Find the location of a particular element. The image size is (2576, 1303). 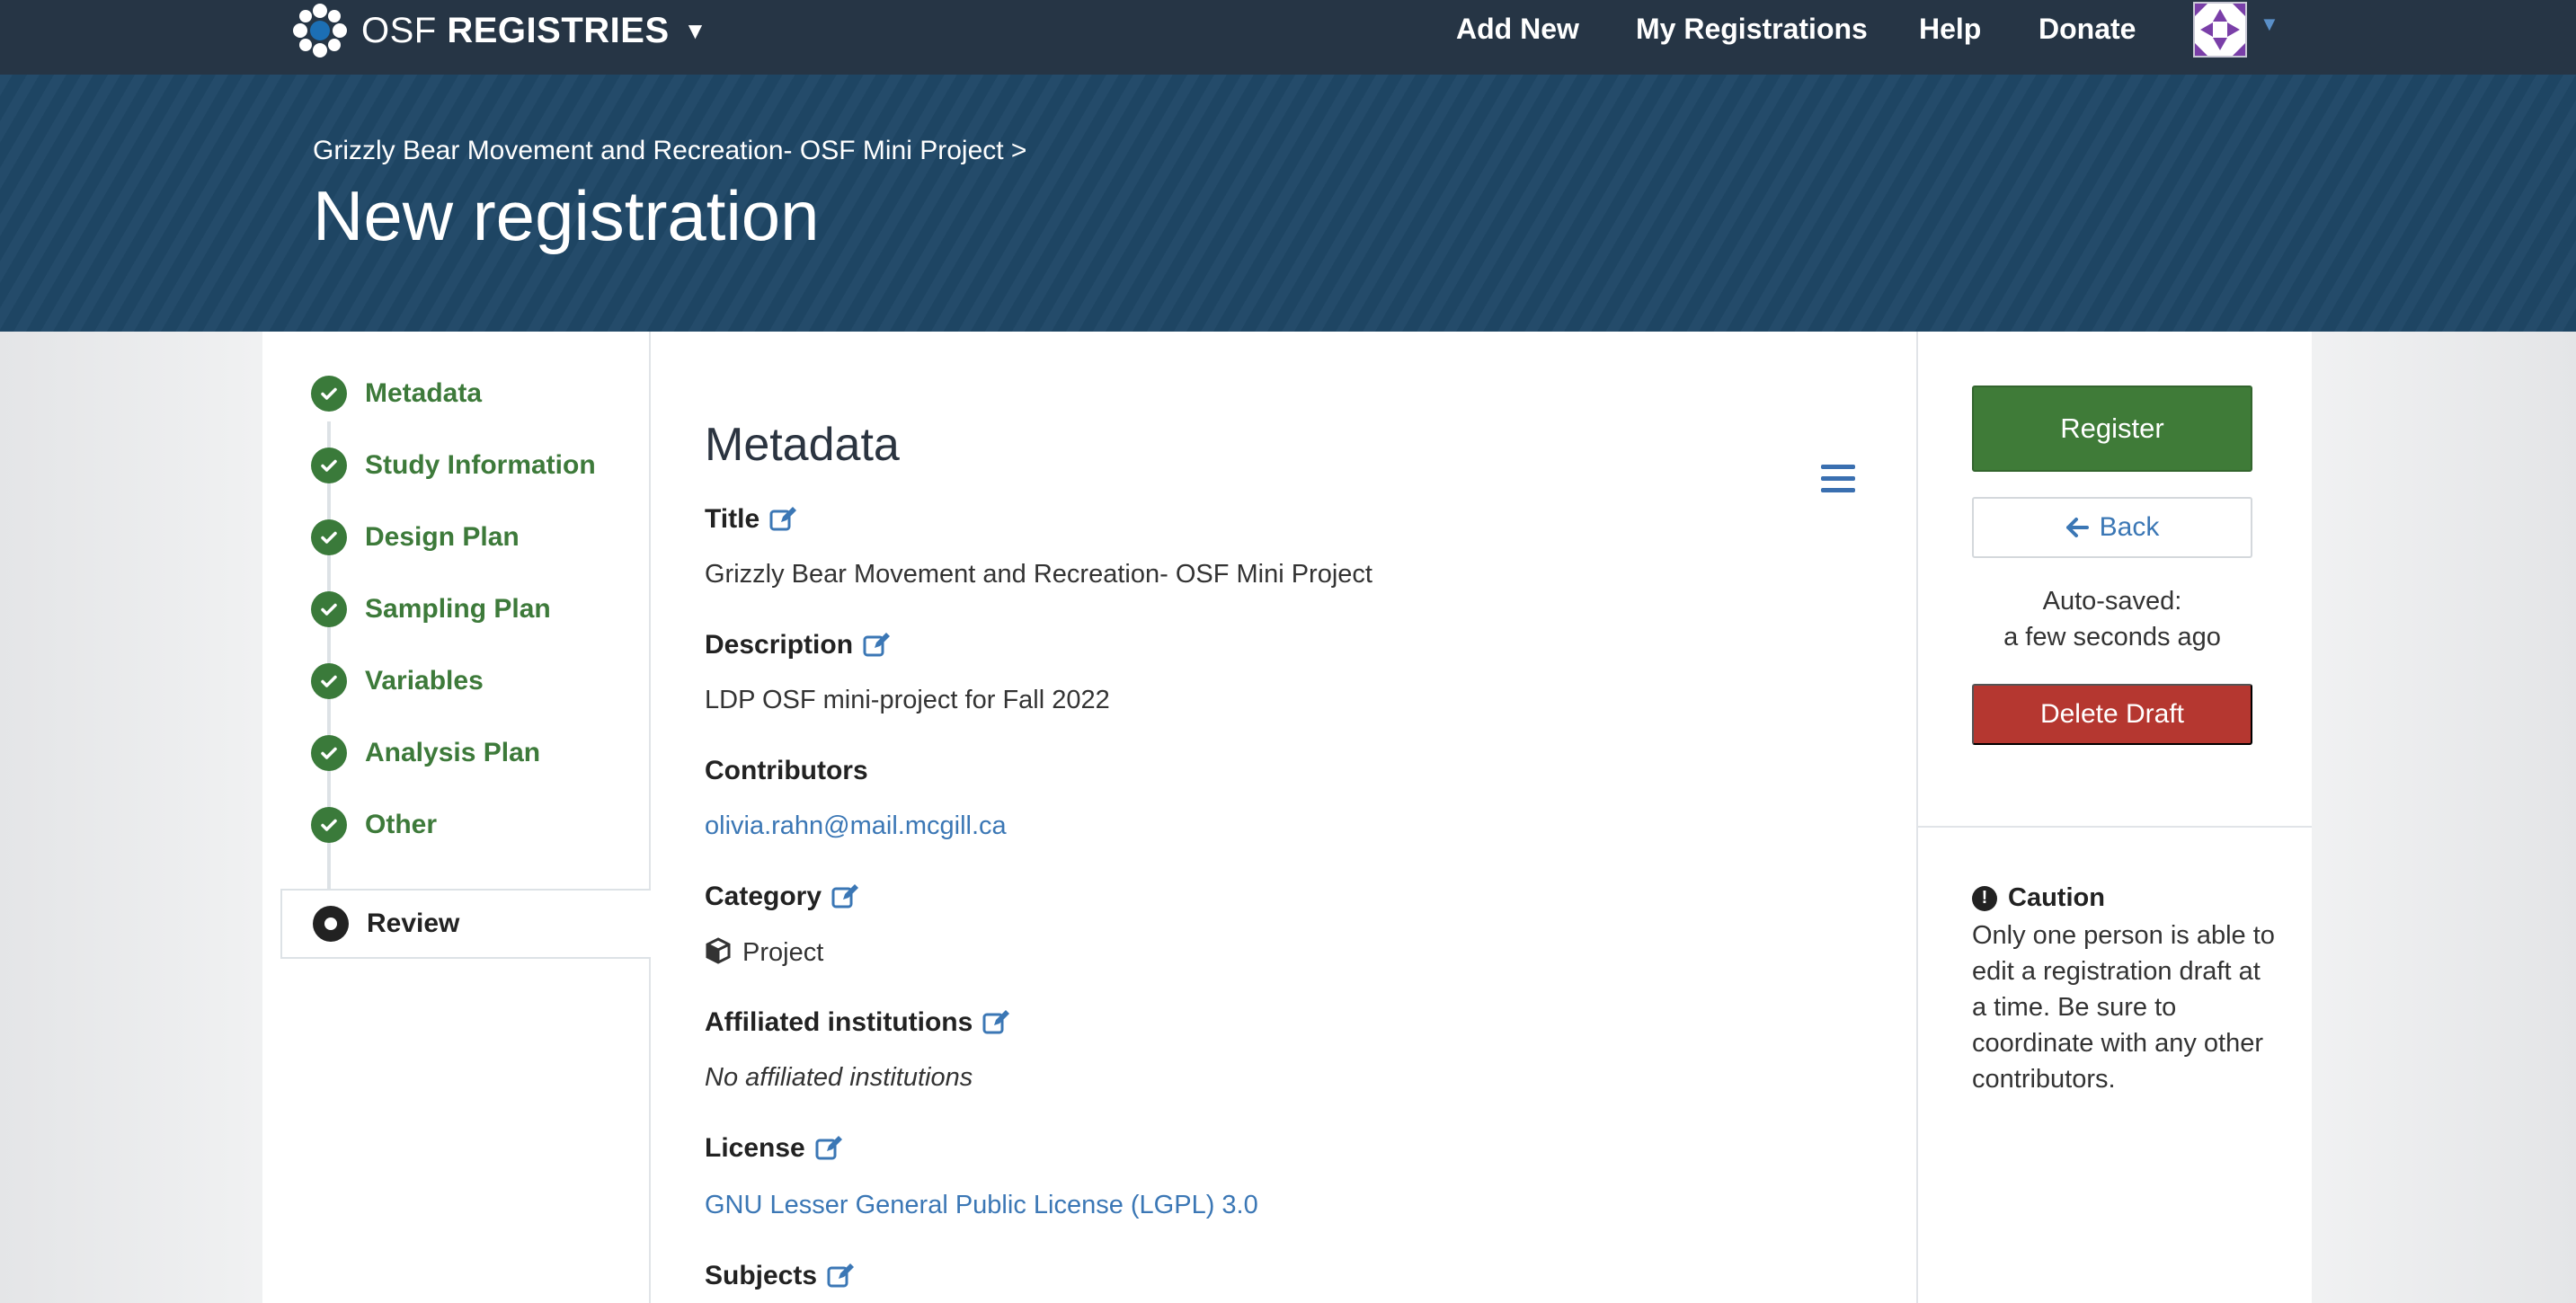

brand-title: OSF REGISTRIES is located at coordinates (515, 30).